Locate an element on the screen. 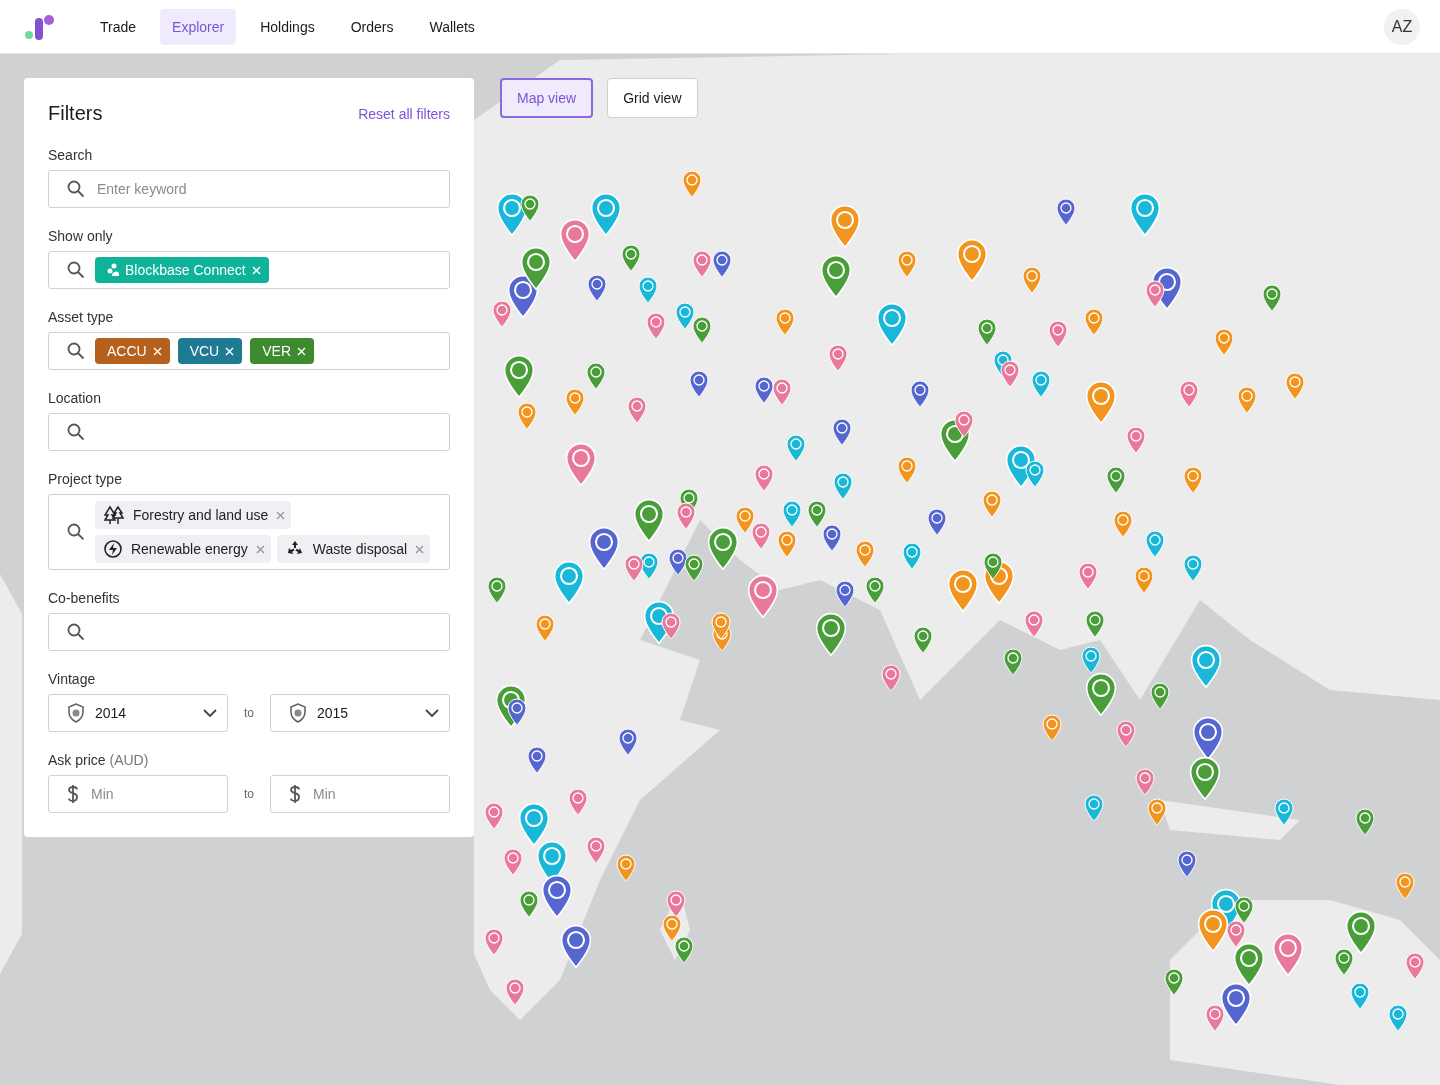 Image resolution: width=1440 pixels, height=1085 pixels. view-toggle-button: Grid view is located at coordinates (652, 98).